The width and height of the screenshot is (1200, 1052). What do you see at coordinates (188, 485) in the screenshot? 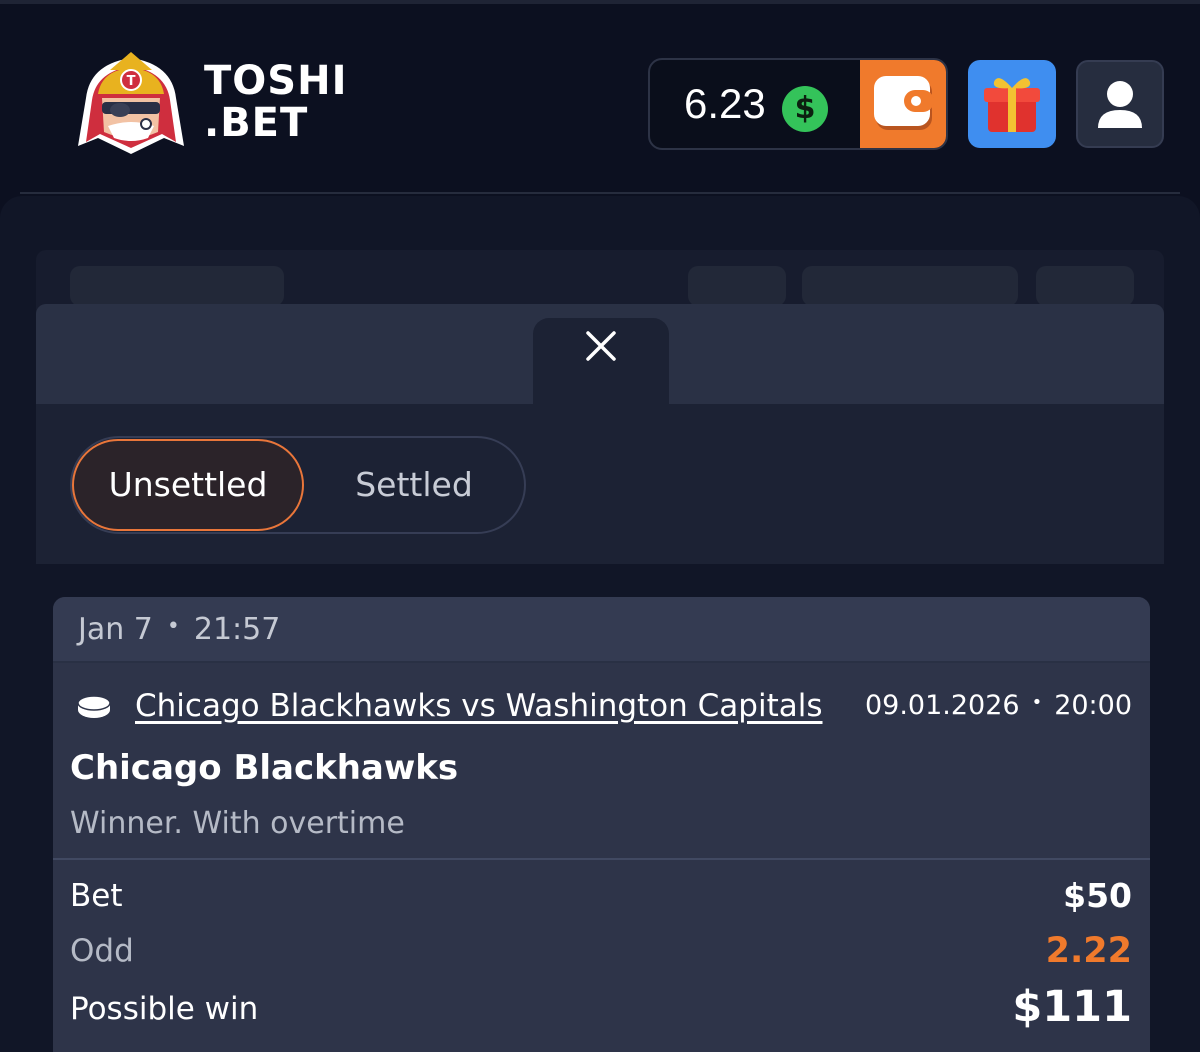
I see `tab-unsettled: Unsettled` at bounding box center [188, 485].